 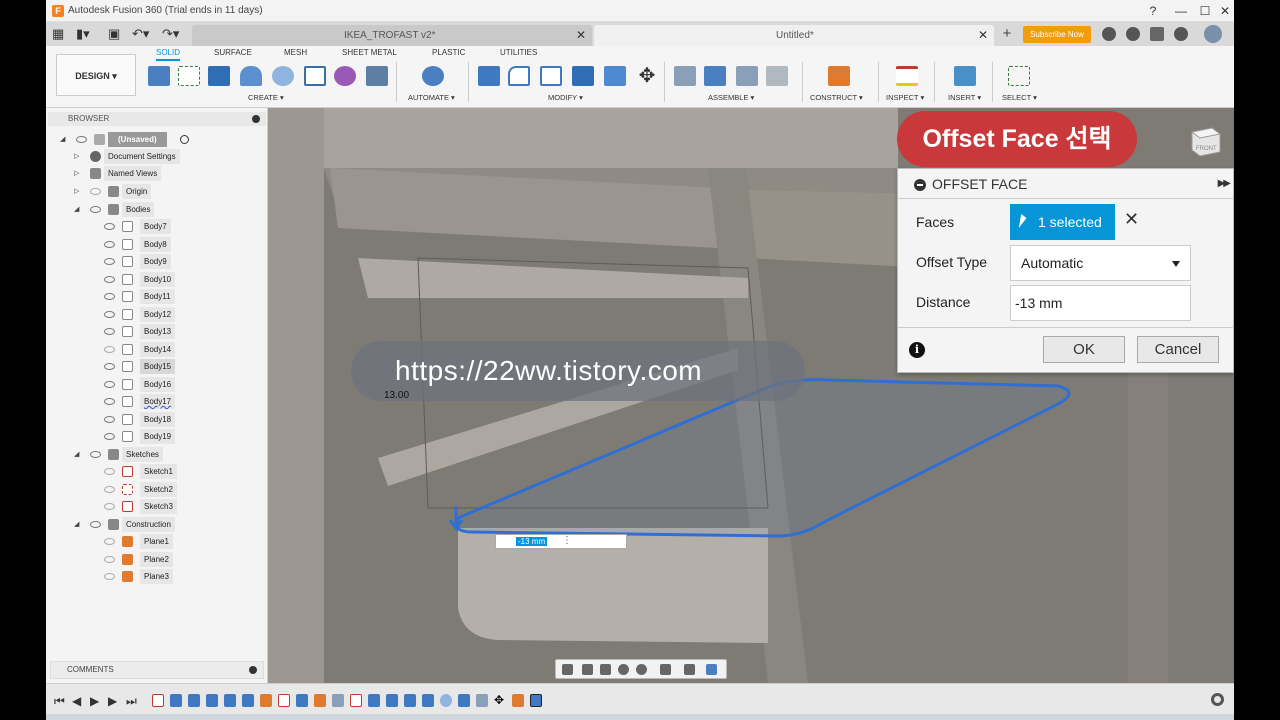 What do you see at coordinates (83, 34) in the screenshot?
I see `file-menu-icon: ▮▾` at bounding box center [83, 34].